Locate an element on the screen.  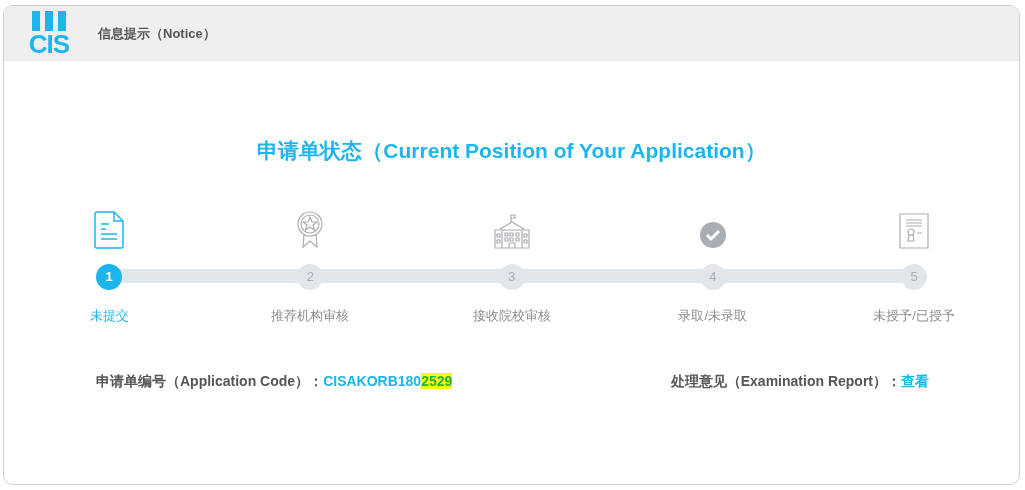
step-label: 接收院校审核 is located at coordinates (511, 315).